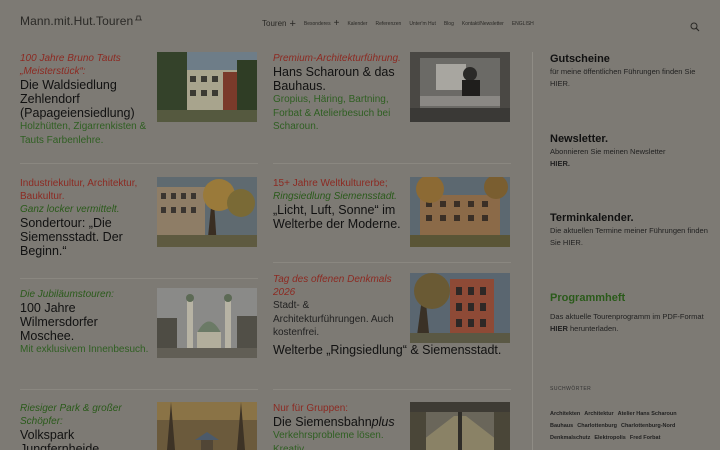 This screenshot has height=450, width=720. Describe the element at coordinates (645, 438) in the screenshot. I see `tag-link: Fred Forbat` at that location.